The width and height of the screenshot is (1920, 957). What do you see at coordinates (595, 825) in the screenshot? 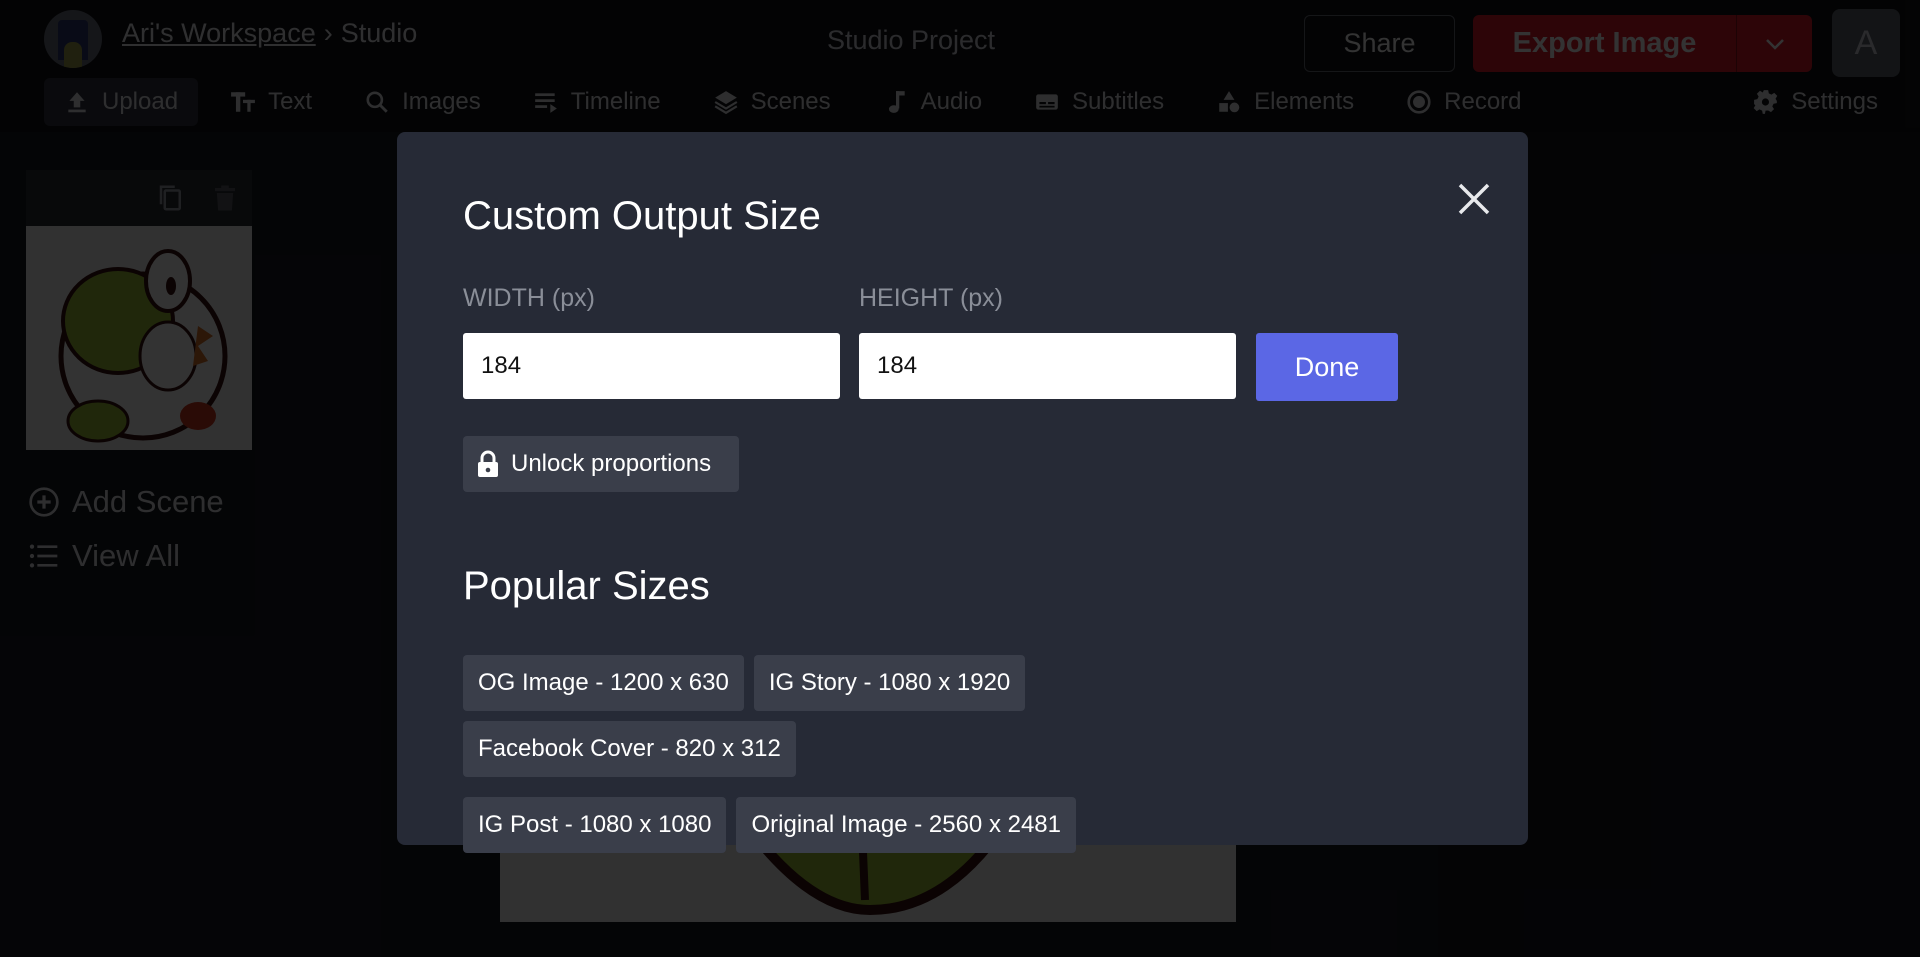
I see `size-preset-ig-post: IG Post - 1080 x 1080` at bounding box center [595, 825].